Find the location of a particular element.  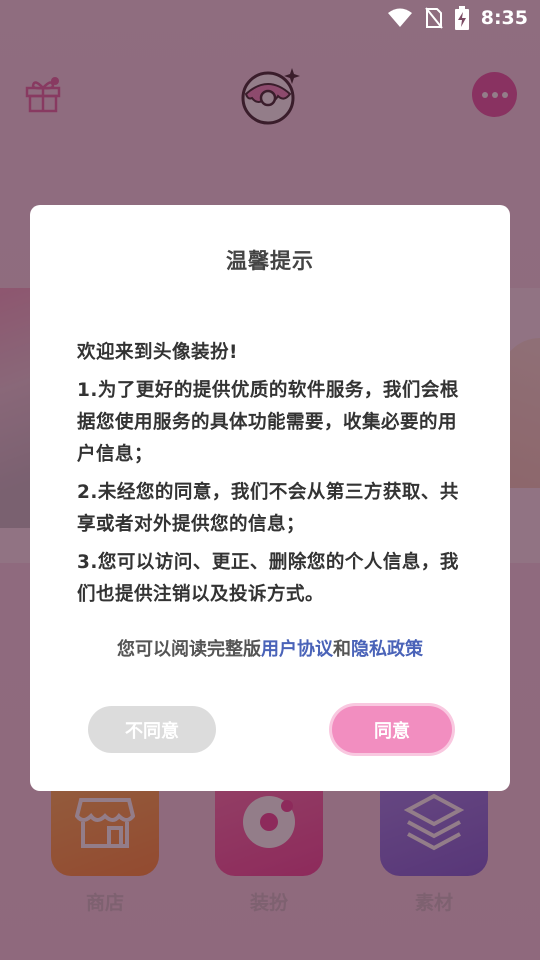

disagree-button: 不同意 is located at coordinates (152, 729).